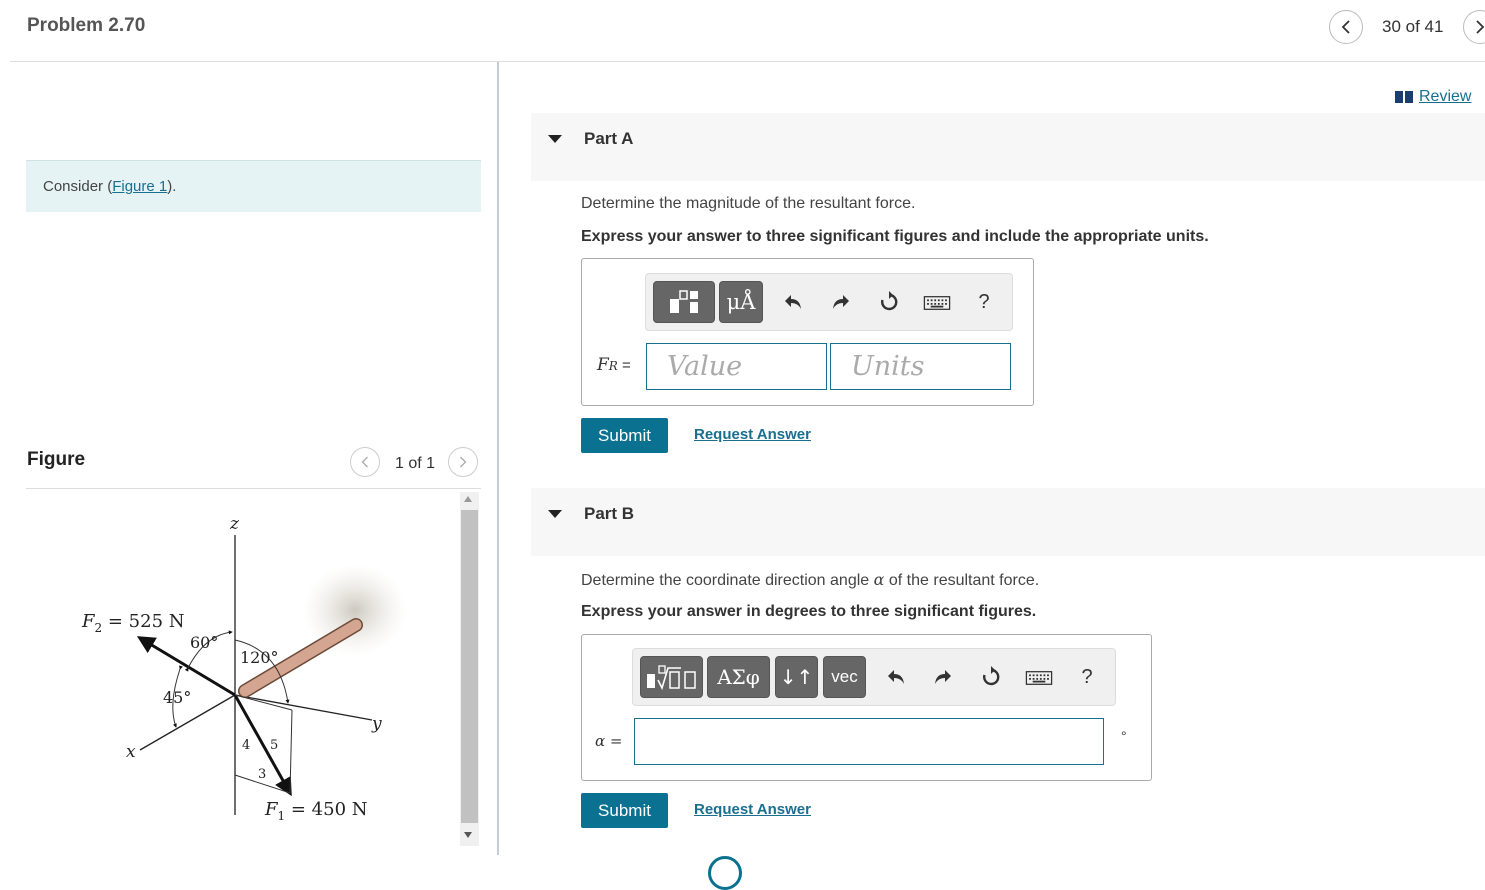 Image resolution: width=1485 pixels, height=890 pixels. I want to click on part-b-header, so click(1008, 522).